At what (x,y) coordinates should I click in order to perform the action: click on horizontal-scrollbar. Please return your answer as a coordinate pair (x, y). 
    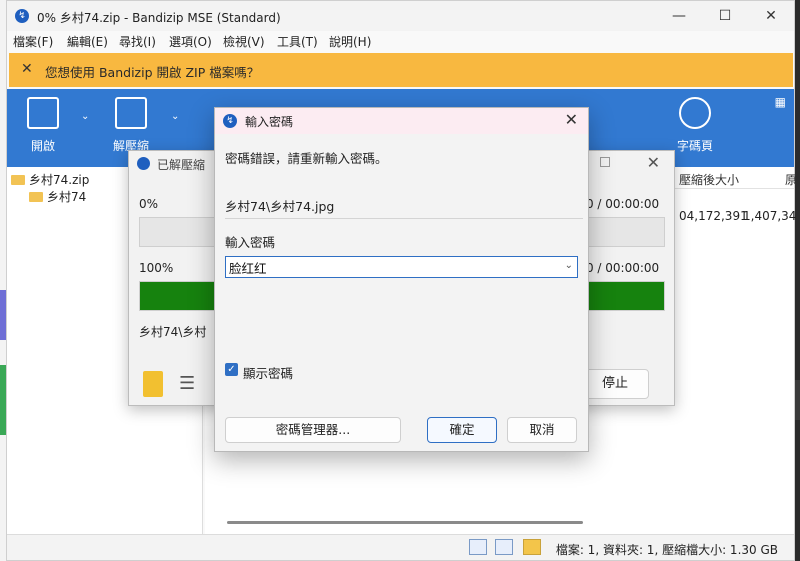
    Looking at the image, I should click on (405, 522).